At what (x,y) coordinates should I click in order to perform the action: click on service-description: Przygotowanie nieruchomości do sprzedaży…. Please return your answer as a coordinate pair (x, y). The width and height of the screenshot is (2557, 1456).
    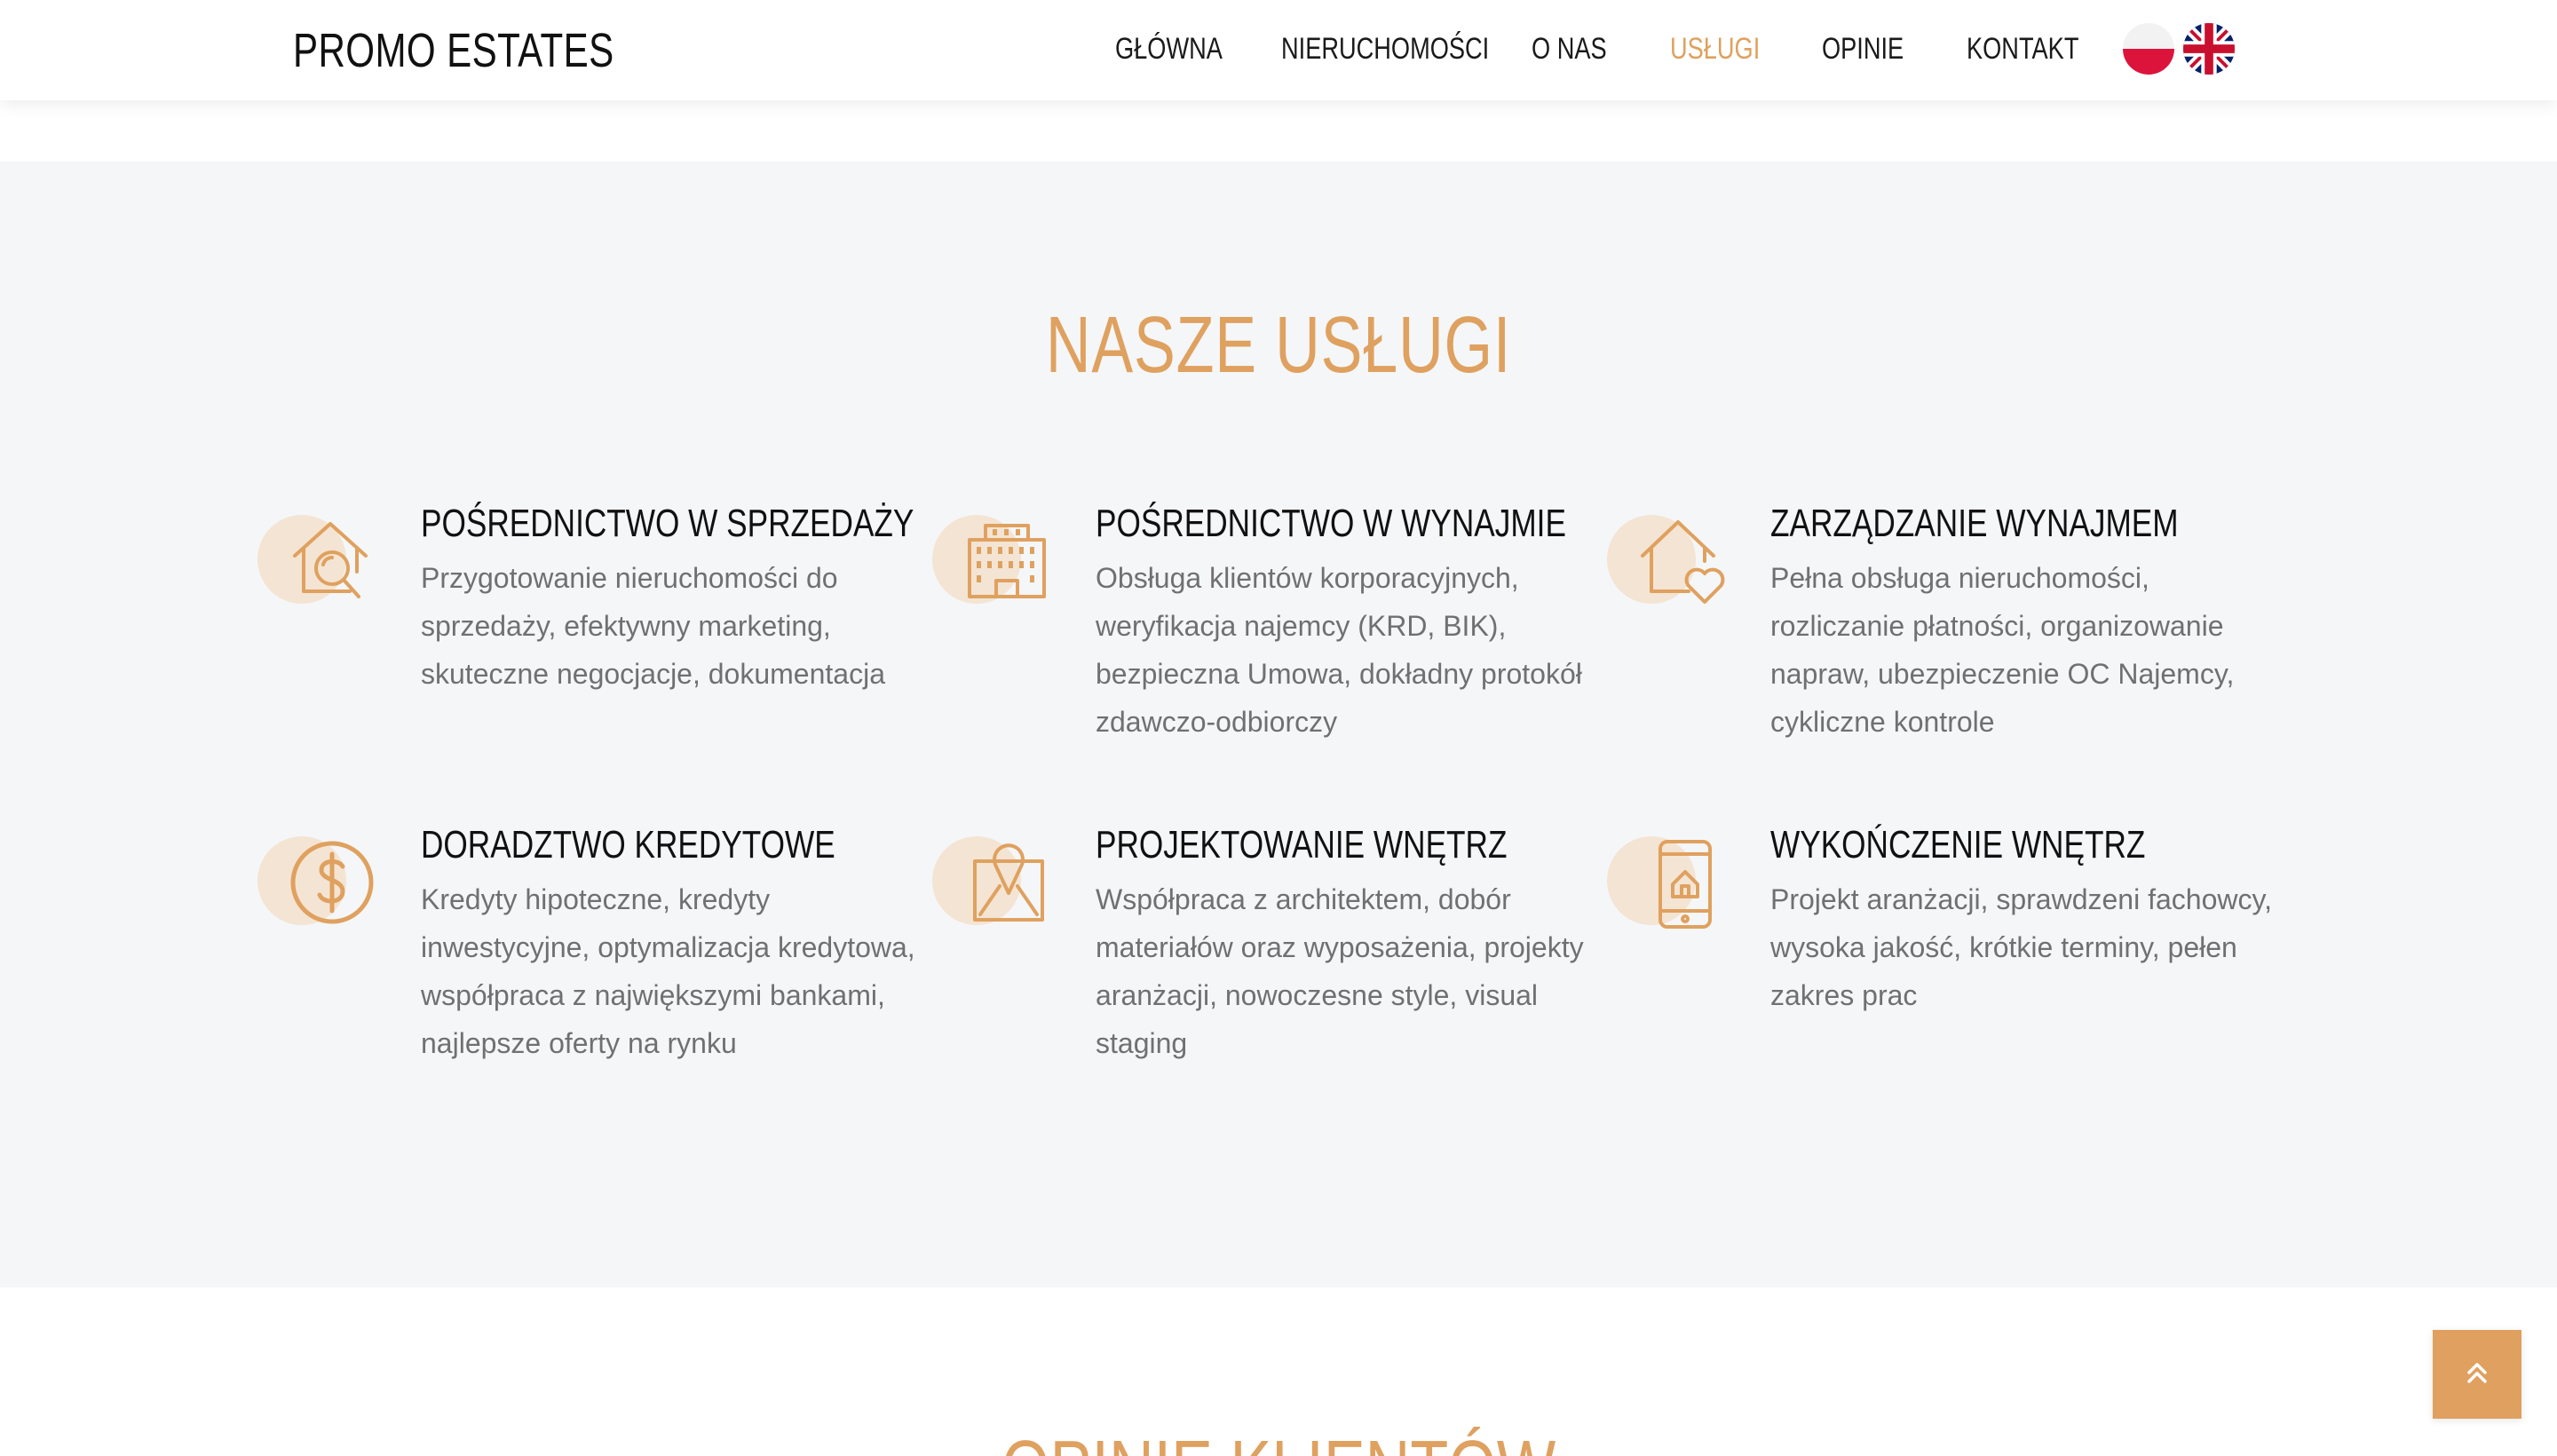
    Looking at the image, I should click on (653, 626).